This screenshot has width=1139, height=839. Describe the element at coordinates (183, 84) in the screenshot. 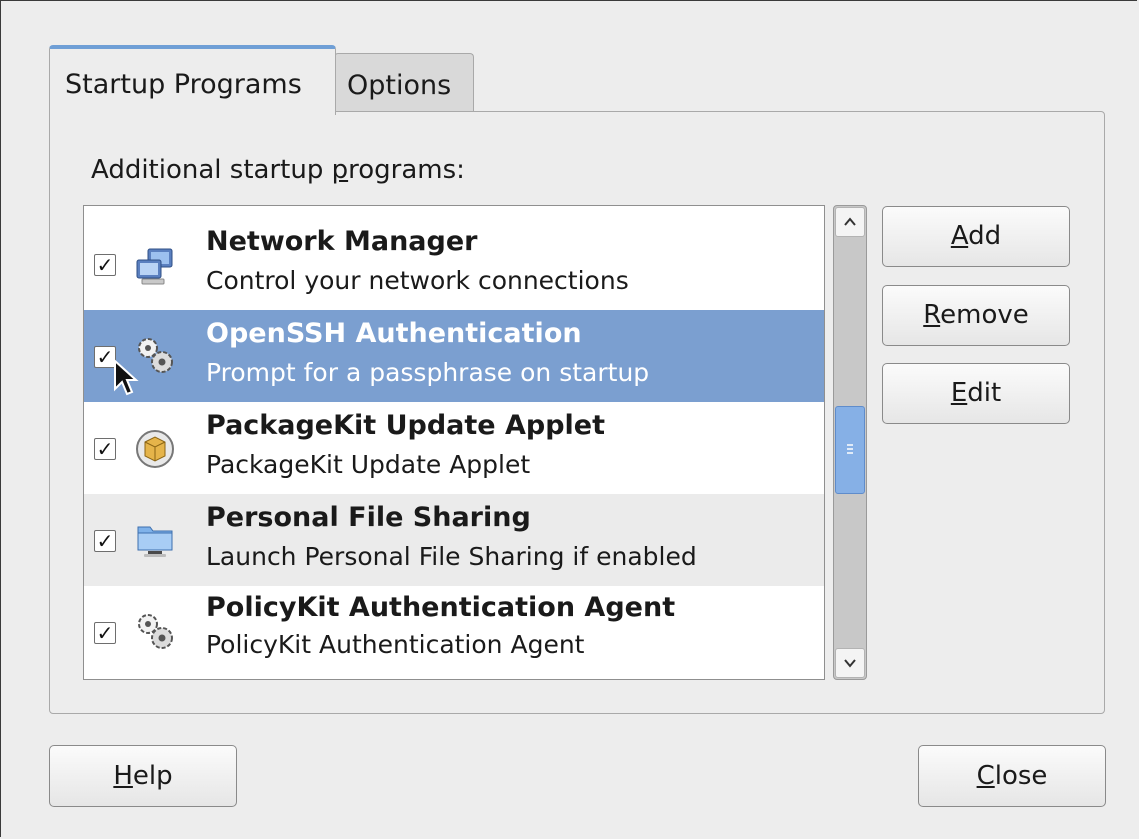

I see `tab-startup-programs-label: Startup Programs` at that location.